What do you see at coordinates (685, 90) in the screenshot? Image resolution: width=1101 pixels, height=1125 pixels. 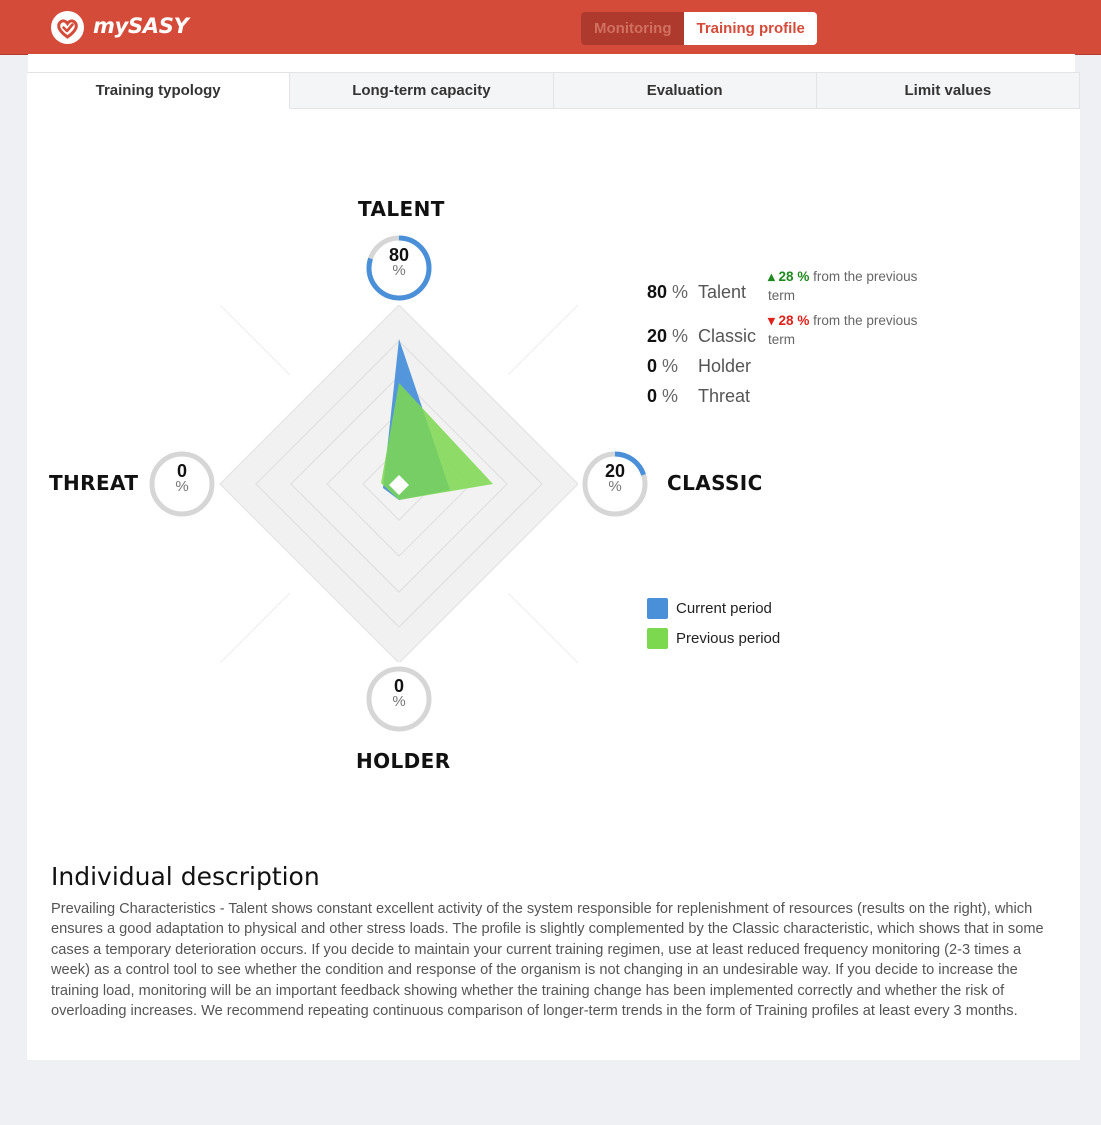 I see `tab-evaluation: Evaluation` at bounding box center [685, 90].